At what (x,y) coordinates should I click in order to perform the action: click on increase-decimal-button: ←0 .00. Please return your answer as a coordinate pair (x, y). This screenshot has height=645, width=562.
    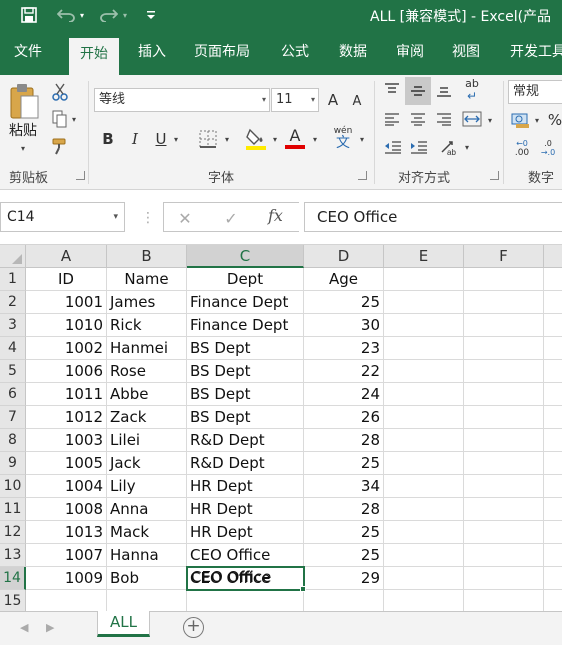
    Looking at the image, I should click on (522, 148).